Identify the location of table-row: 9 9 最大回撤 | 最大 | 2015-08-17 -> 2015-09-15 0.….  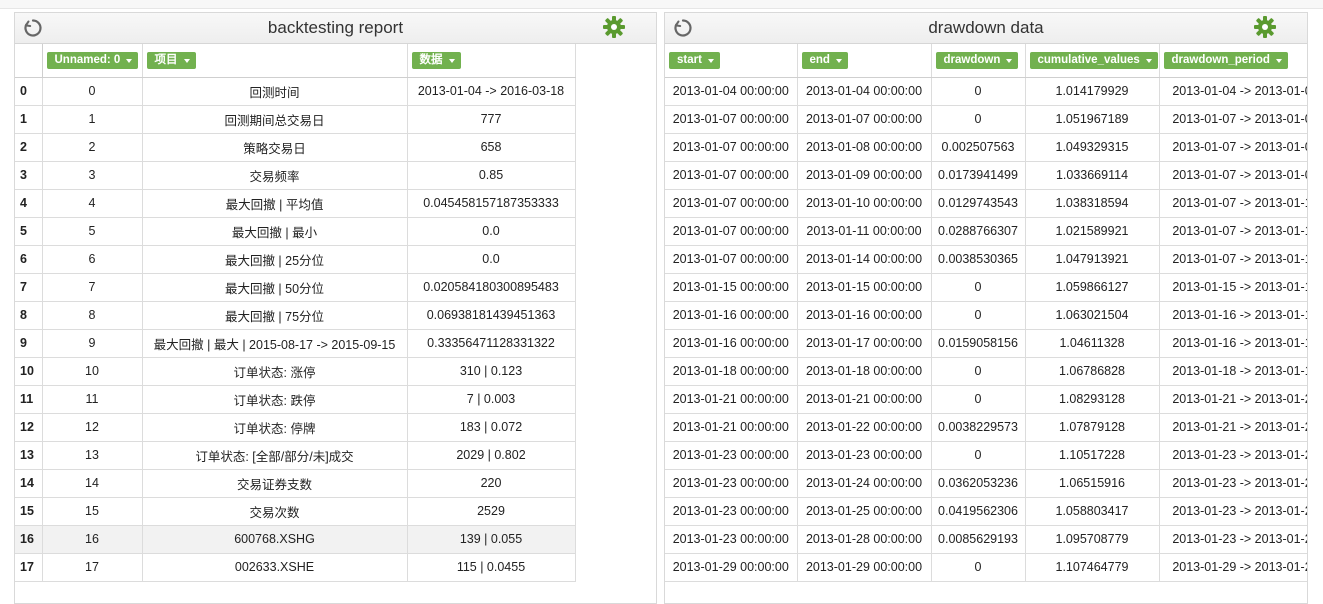
(295, 343).